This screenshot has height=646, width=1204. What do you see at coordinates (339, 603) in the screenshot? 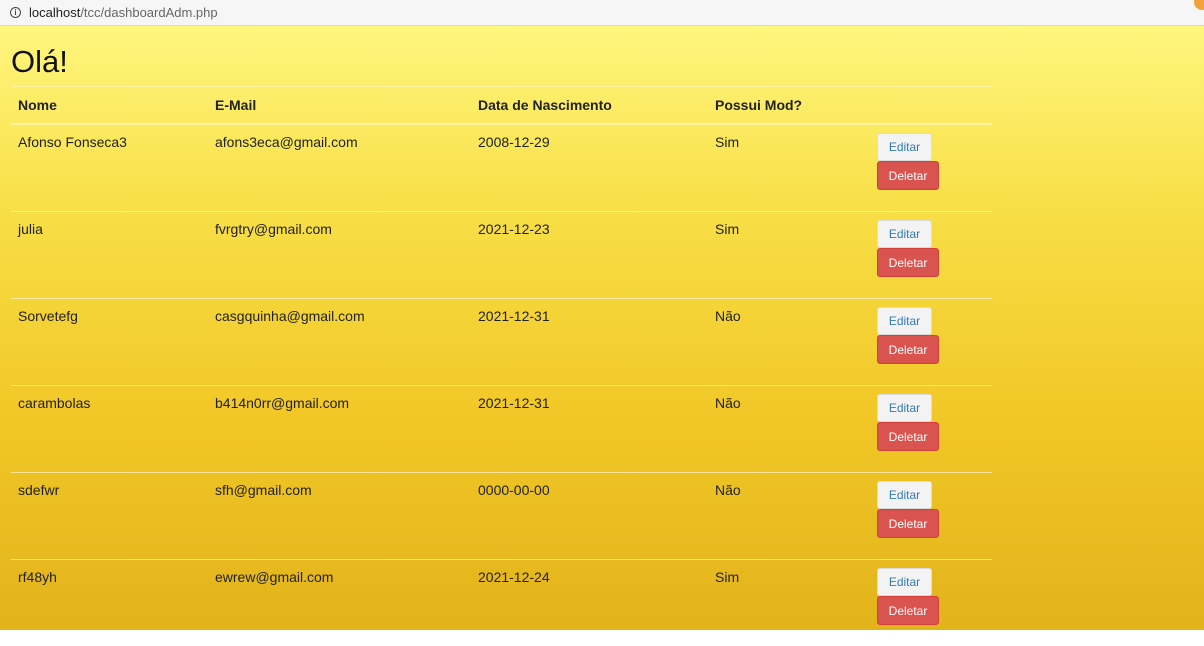
I see `cell-email: ewrew@gmail.com` at bounding box center [339, 603].